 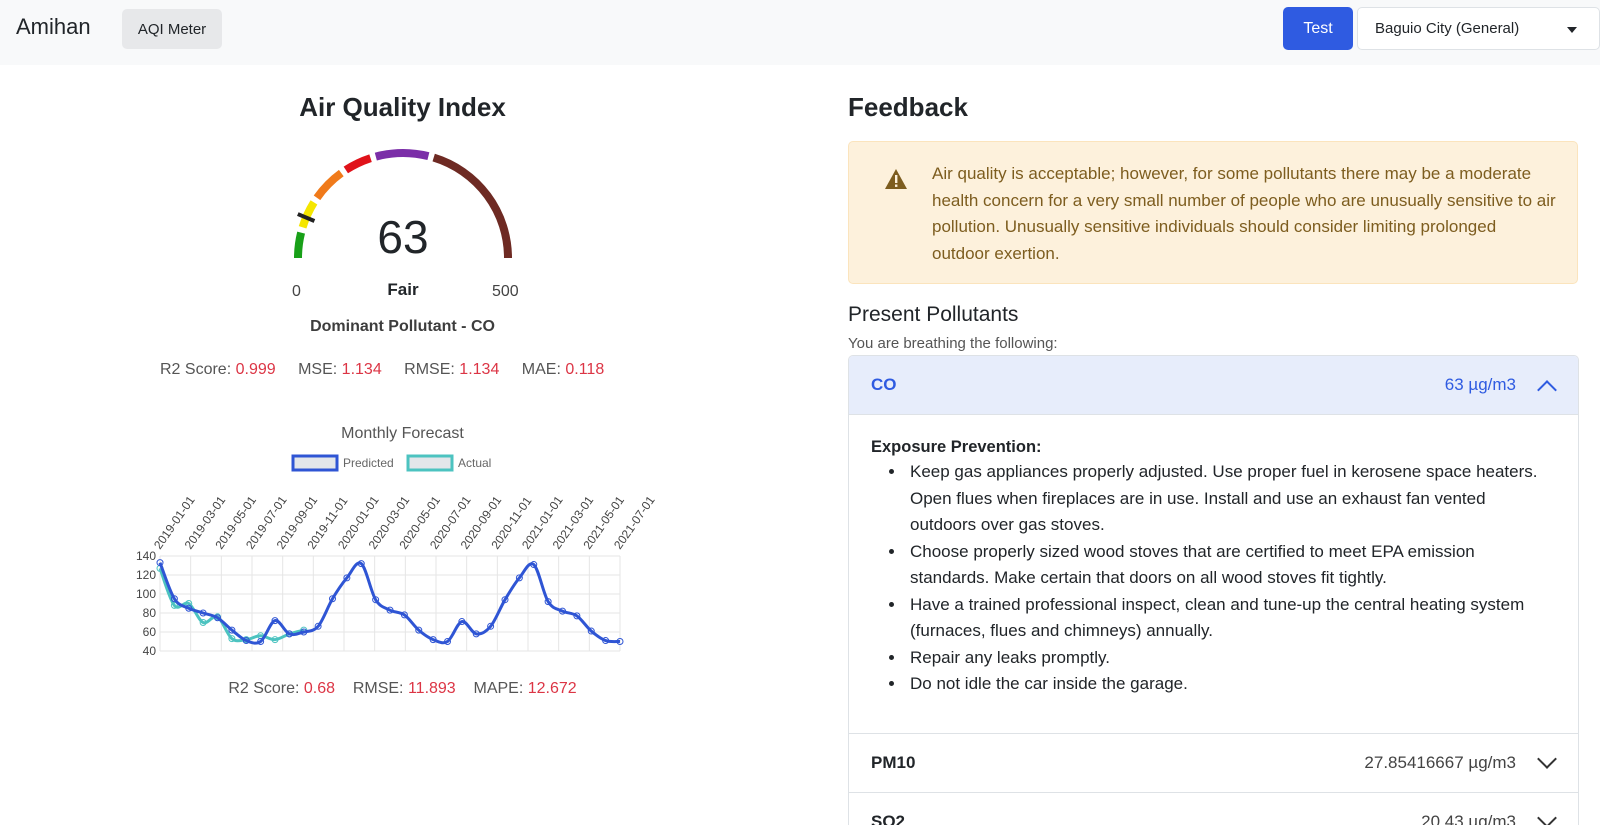 I want to click on mae-value: 0.118, so click(x=585, y=369).